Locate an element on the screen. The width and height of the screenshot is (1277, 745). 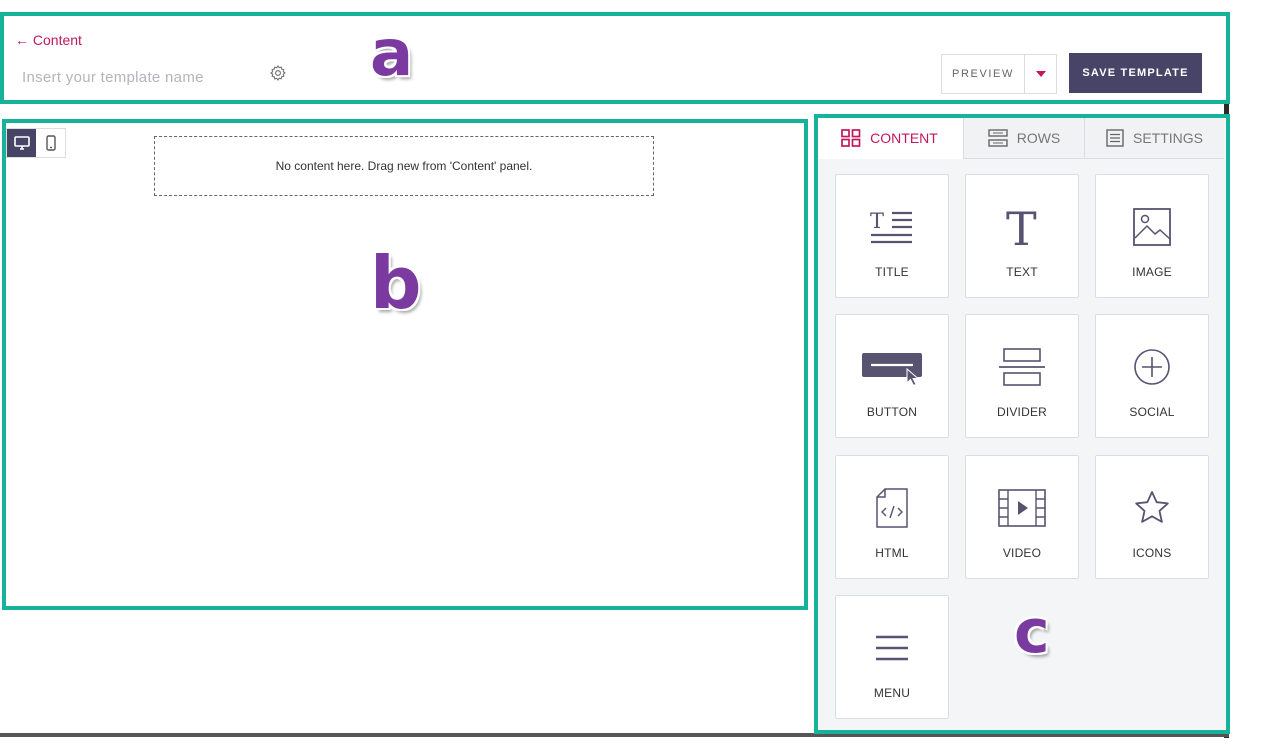
template-header: ← Content PREVIEW SAVE TEMPLATE a is located at coordinates (615, 58).